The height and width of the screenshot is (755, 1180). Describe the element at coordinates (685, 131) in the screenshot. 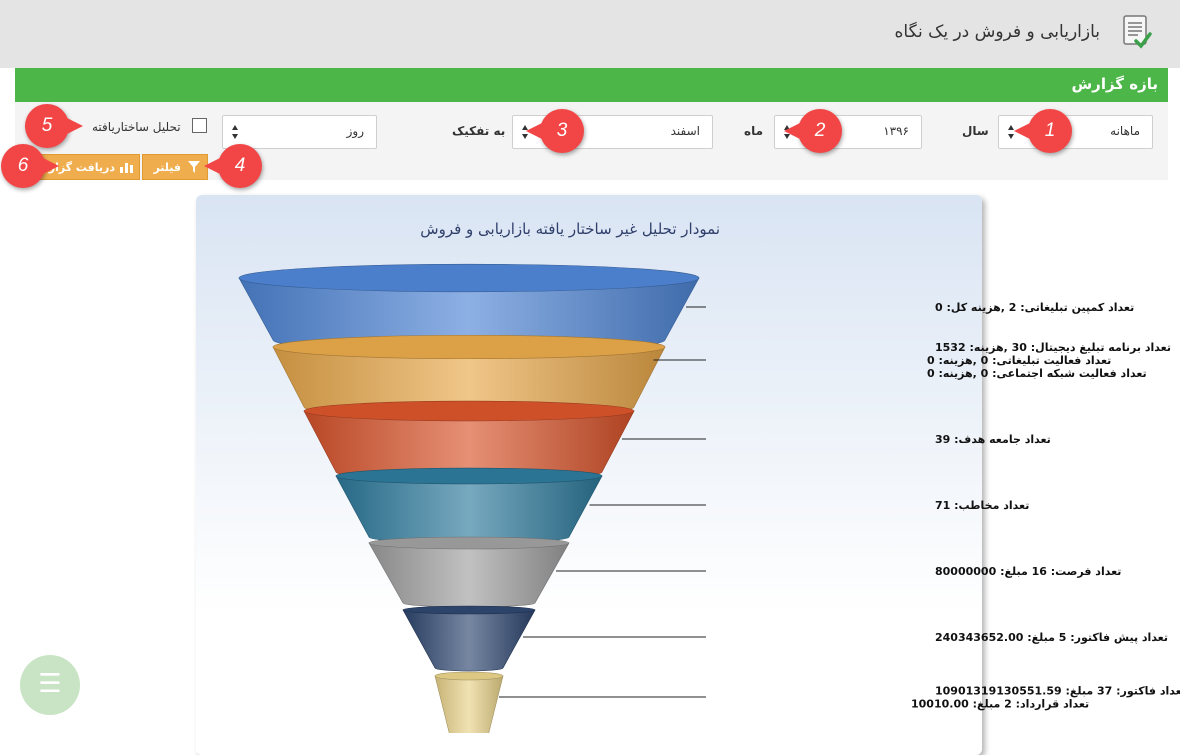

I see `month-select-value: اسفند` at that location.